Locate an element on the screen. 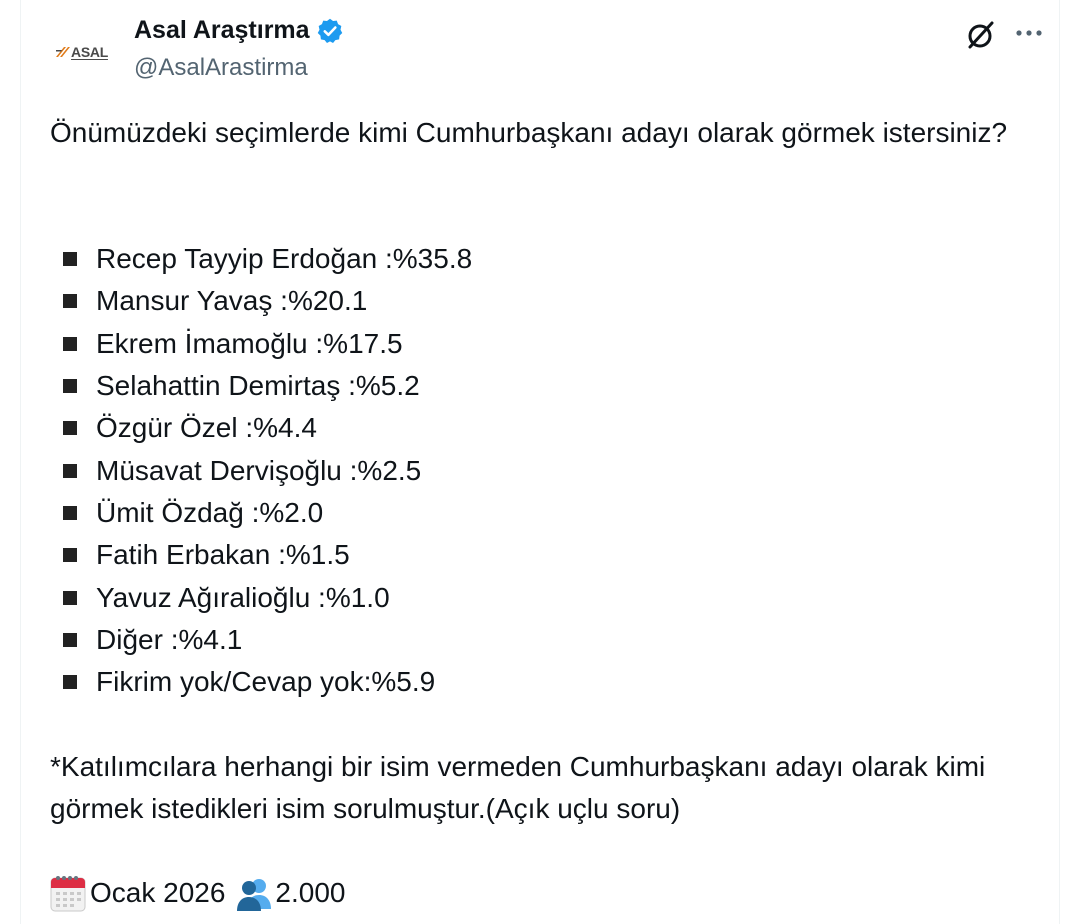 The width and height of the screenshot is (1080, 924). result-item: Ümit Özdağ :%2.0 is located at coordinates (261, 513).